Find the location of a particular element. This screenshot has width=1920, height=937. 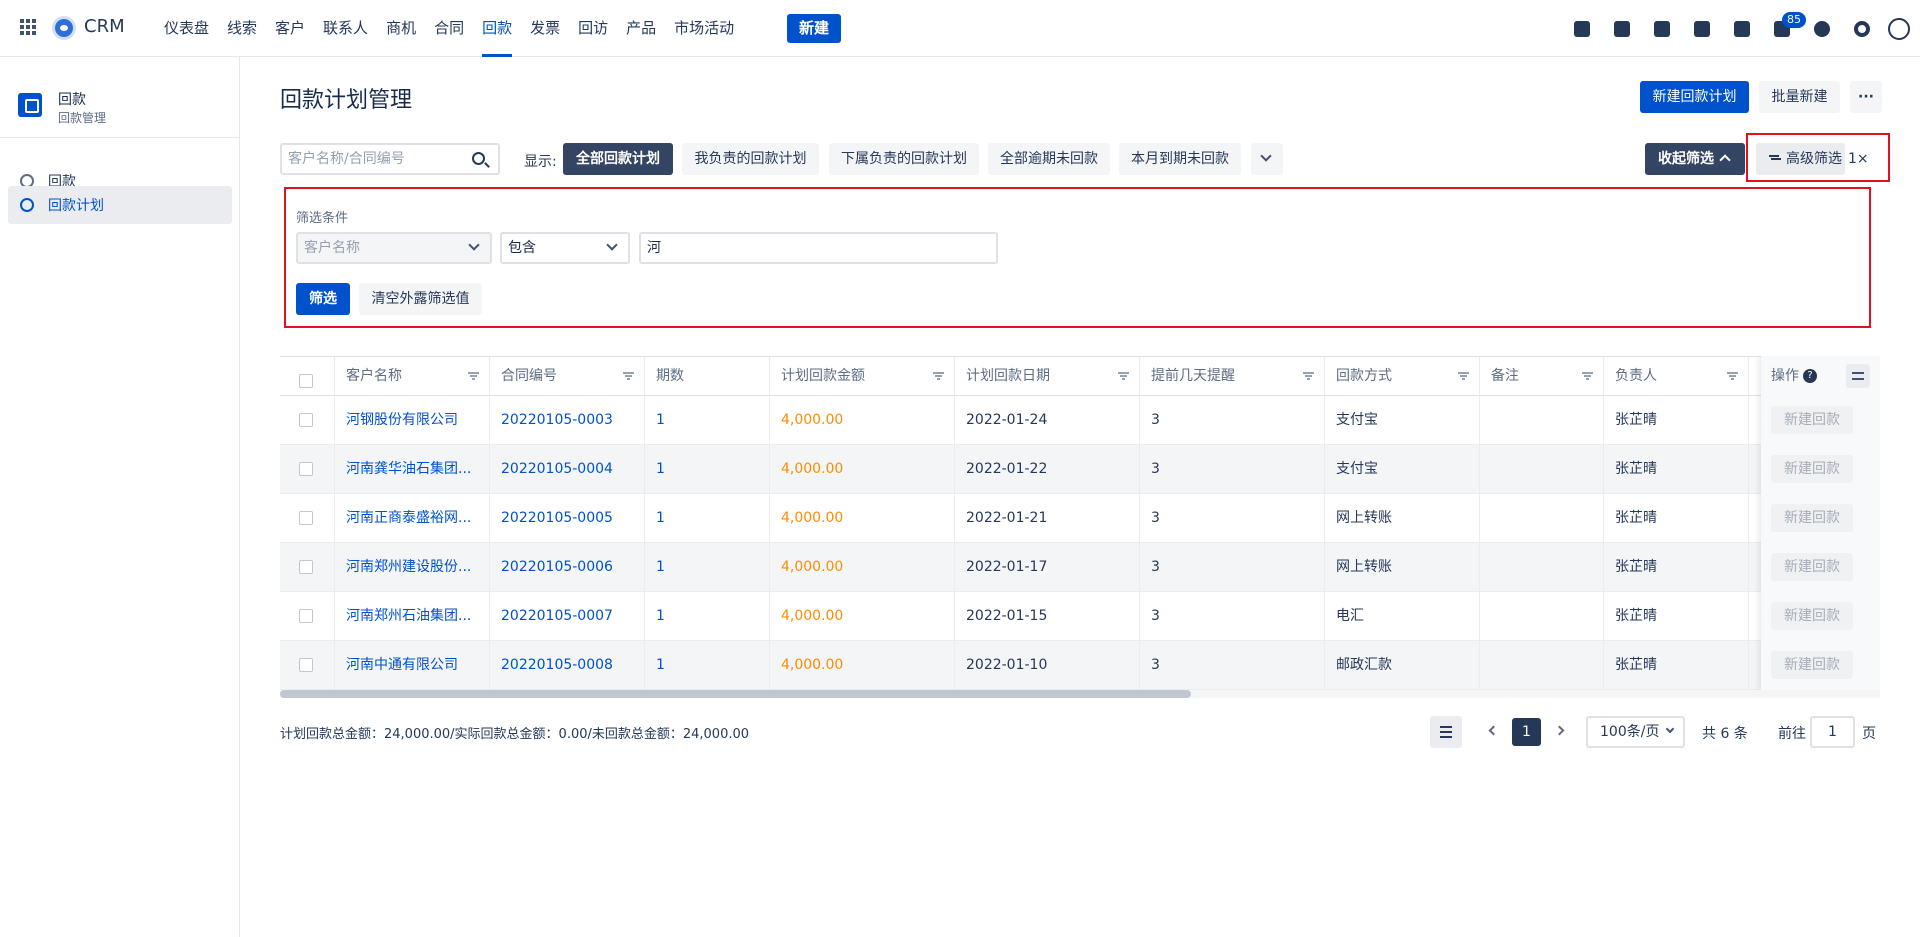

nav-item-leads: 线索 is located at coordinates (242, 28).